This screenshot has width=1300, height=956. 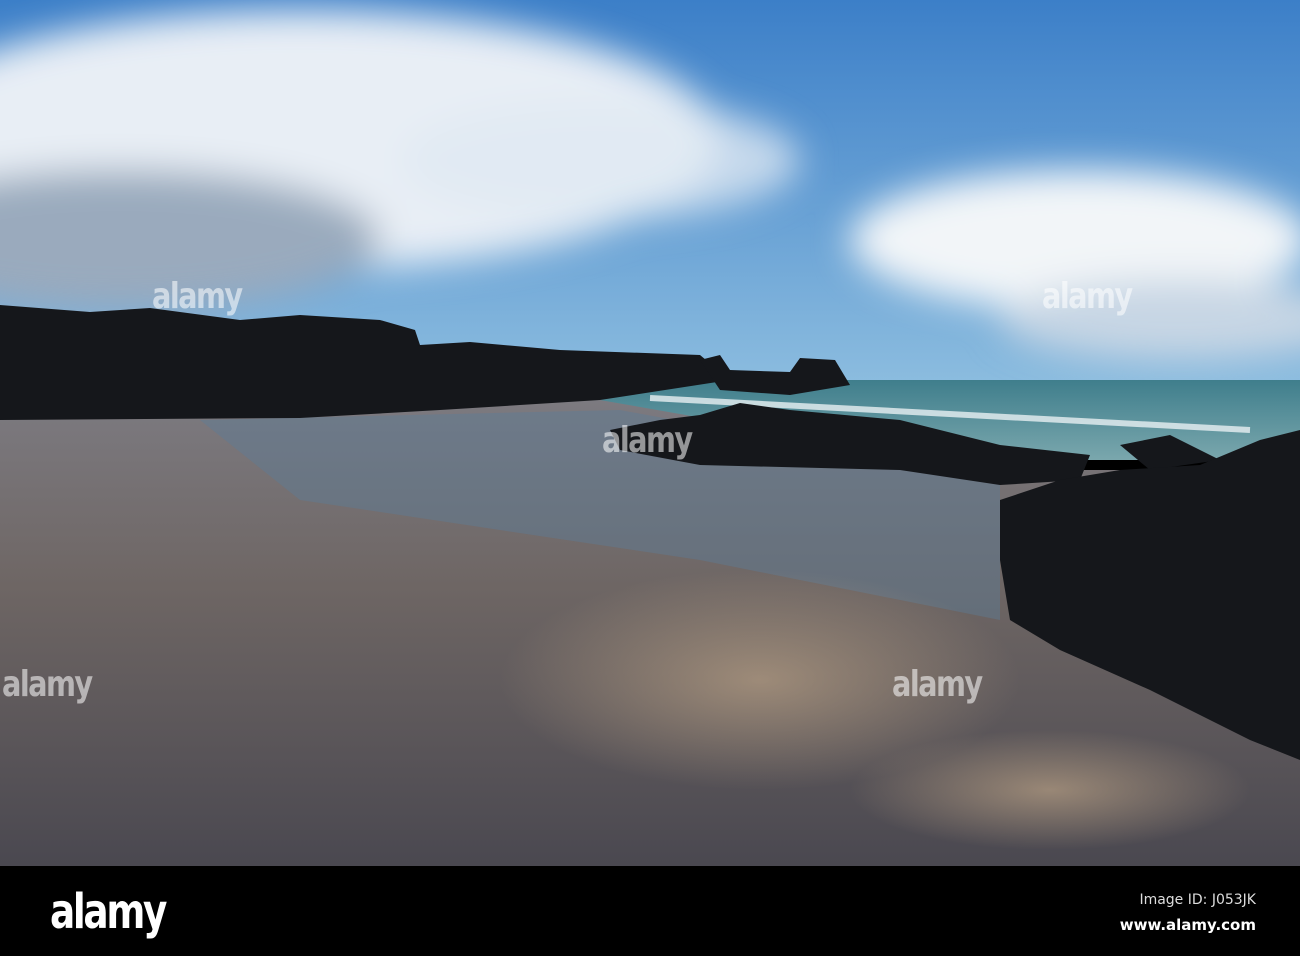 What do you see at coordinates (108, 912) in the screenshot?
I see `alamy-logo: alamy` at bounding box center [108, 912].